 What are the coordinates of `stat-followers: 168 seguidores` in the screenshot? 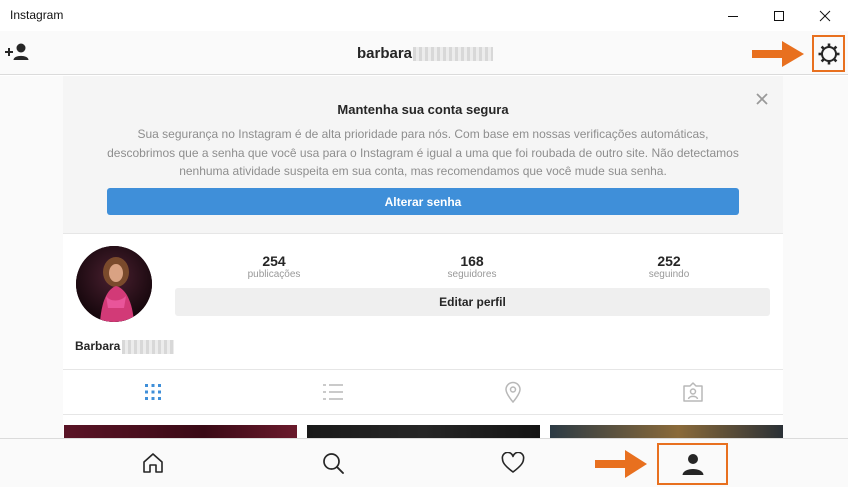 It's located at (472, 266).